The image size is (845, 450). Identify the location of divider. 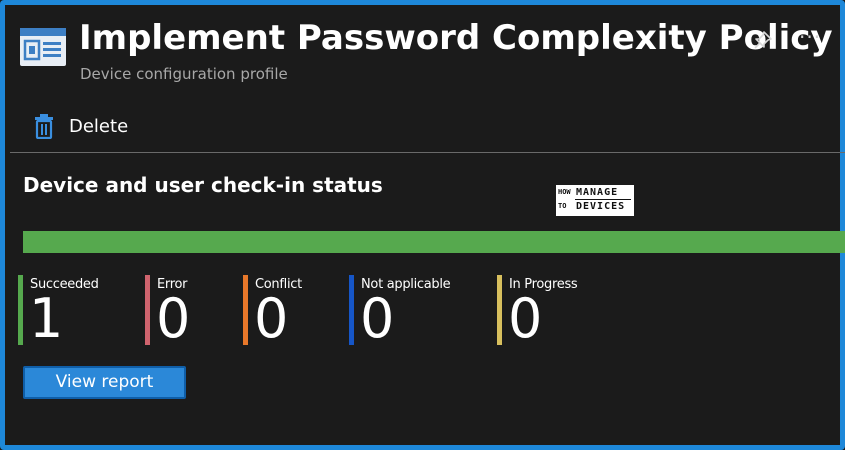
(427, 152).